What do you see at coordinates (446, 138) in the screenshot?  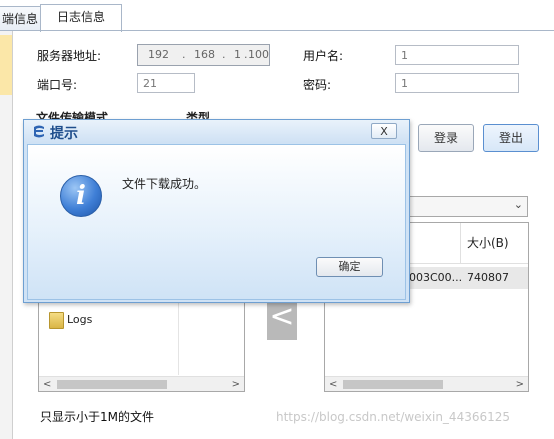 I see `login-button: 登录` at bounding box center [446, 138].